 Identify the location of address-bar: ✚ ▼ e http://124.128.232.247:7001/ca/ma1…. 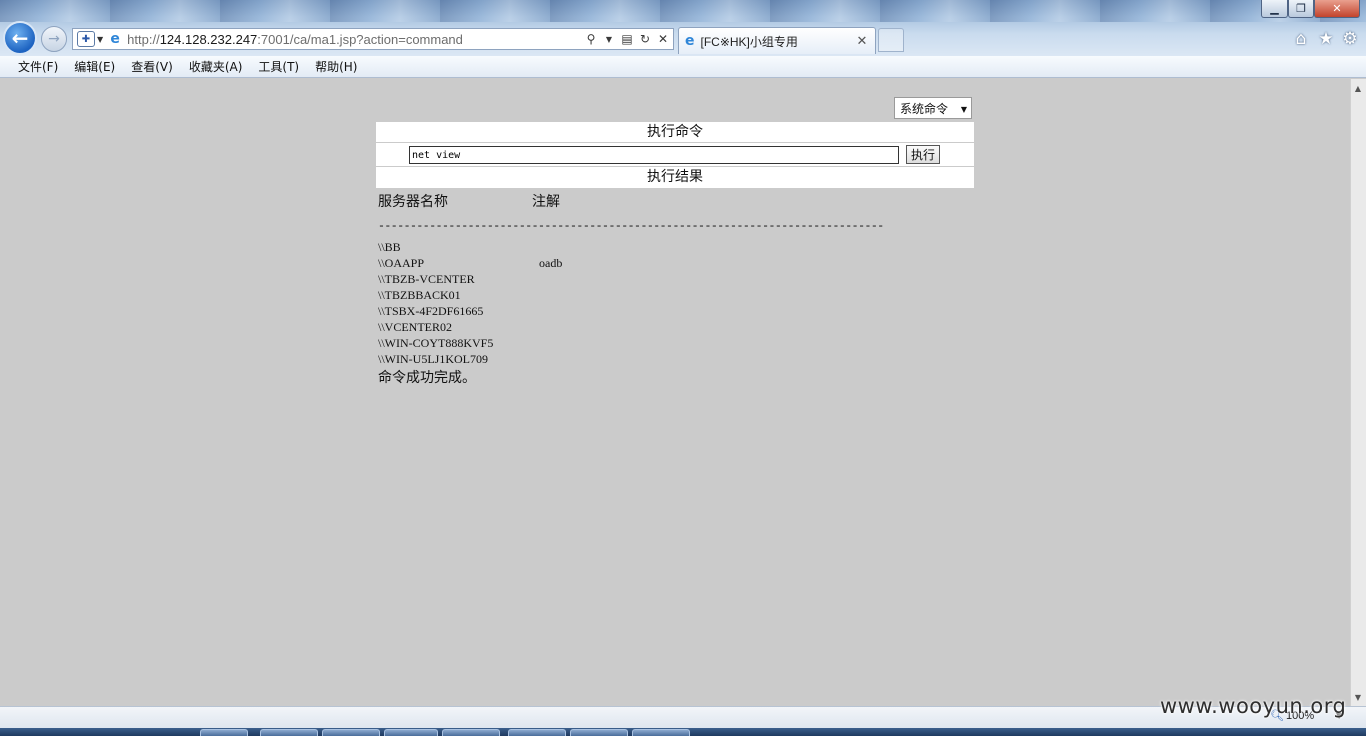
(373, 39).